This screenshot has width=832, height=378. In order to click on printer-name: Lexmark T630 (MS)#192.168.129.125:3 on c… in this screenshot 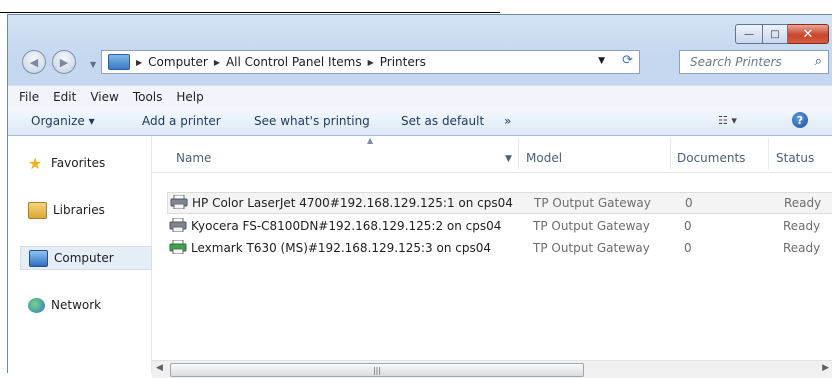, I will do `click(341, 248)`.